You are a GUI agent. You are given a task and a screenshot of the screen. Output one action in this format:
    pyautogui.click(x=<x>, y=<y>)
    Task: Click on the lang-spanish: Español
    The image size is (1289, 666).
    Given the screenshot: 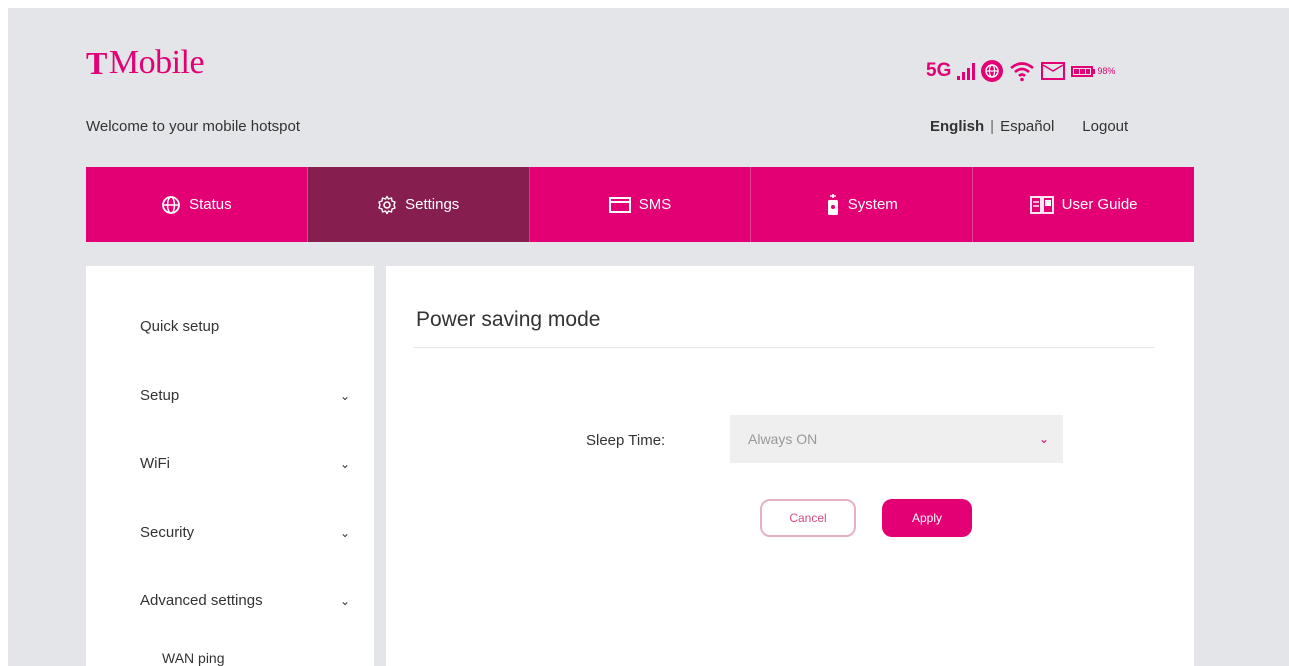 What is the action you would take?
    pyautogui.click(x=1027, y=126)
    